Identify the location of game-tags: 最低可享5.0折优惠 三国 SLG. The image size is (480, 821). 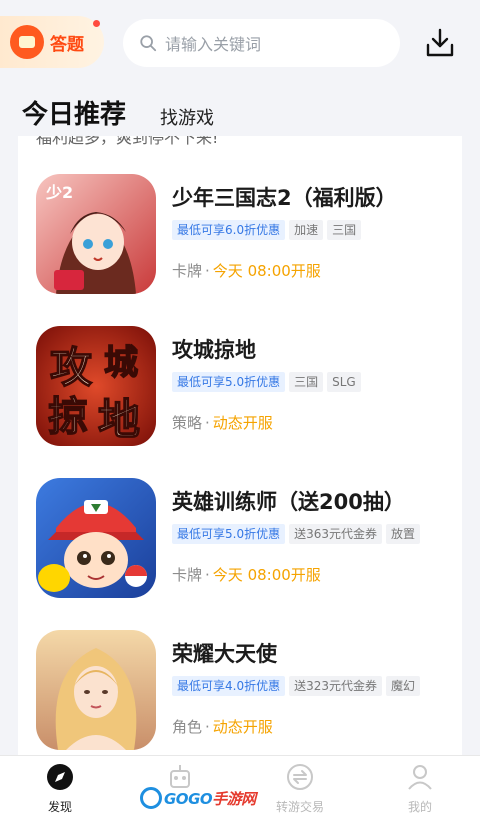
(266, 382).